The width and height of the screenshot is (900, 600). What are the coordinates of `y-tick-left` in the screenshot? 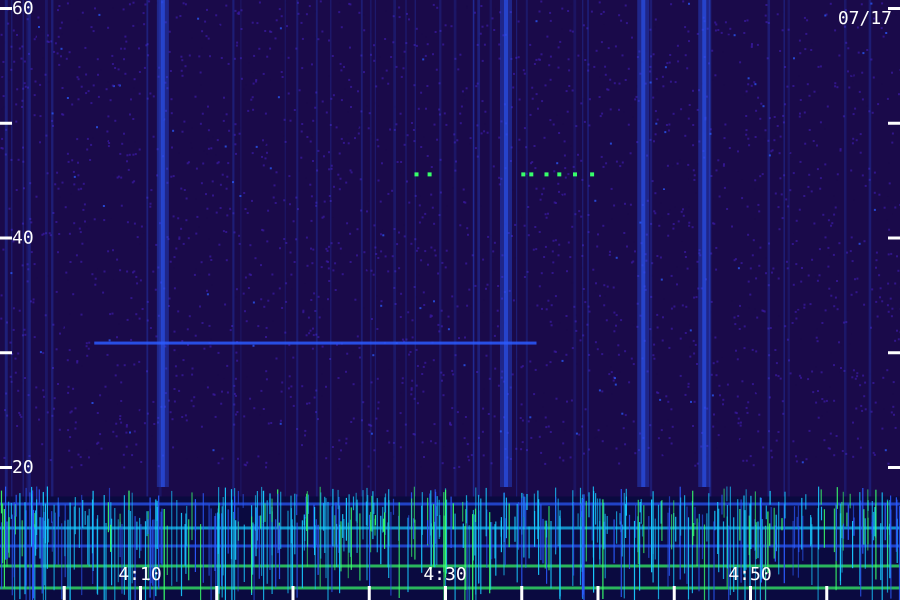 It's located at (6, 467).